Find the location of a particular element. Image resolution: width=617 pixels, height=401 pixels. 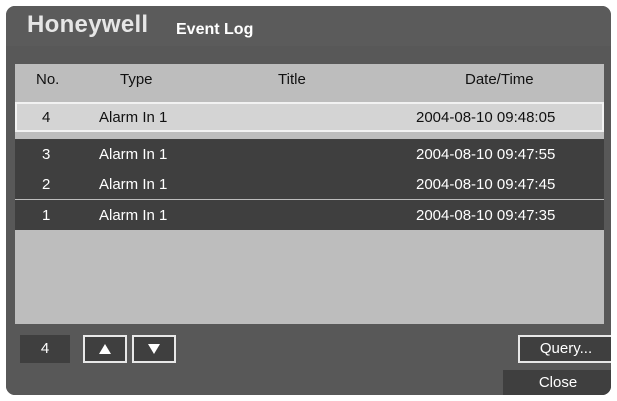

scroll-up-button is located at coordinates (105, 349).